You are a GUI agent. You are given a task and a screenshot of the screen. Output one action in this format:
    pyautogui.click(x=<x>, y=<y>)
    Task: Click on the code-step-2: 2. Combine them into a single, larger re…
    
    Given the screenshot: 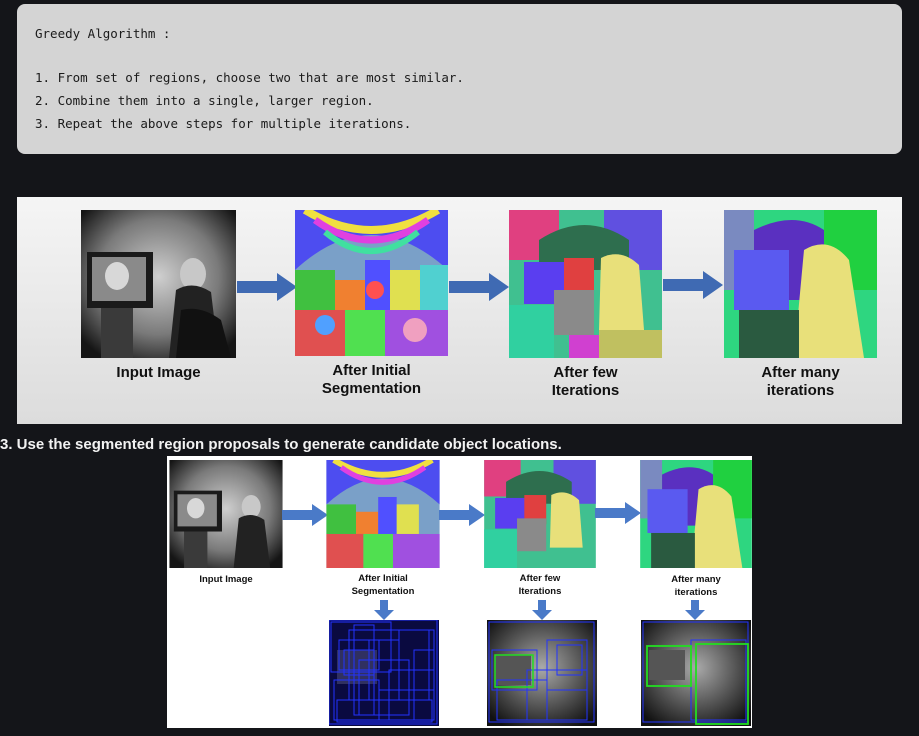 What is the action you would take?
    pyautogui.click(x=204, y=100)
    